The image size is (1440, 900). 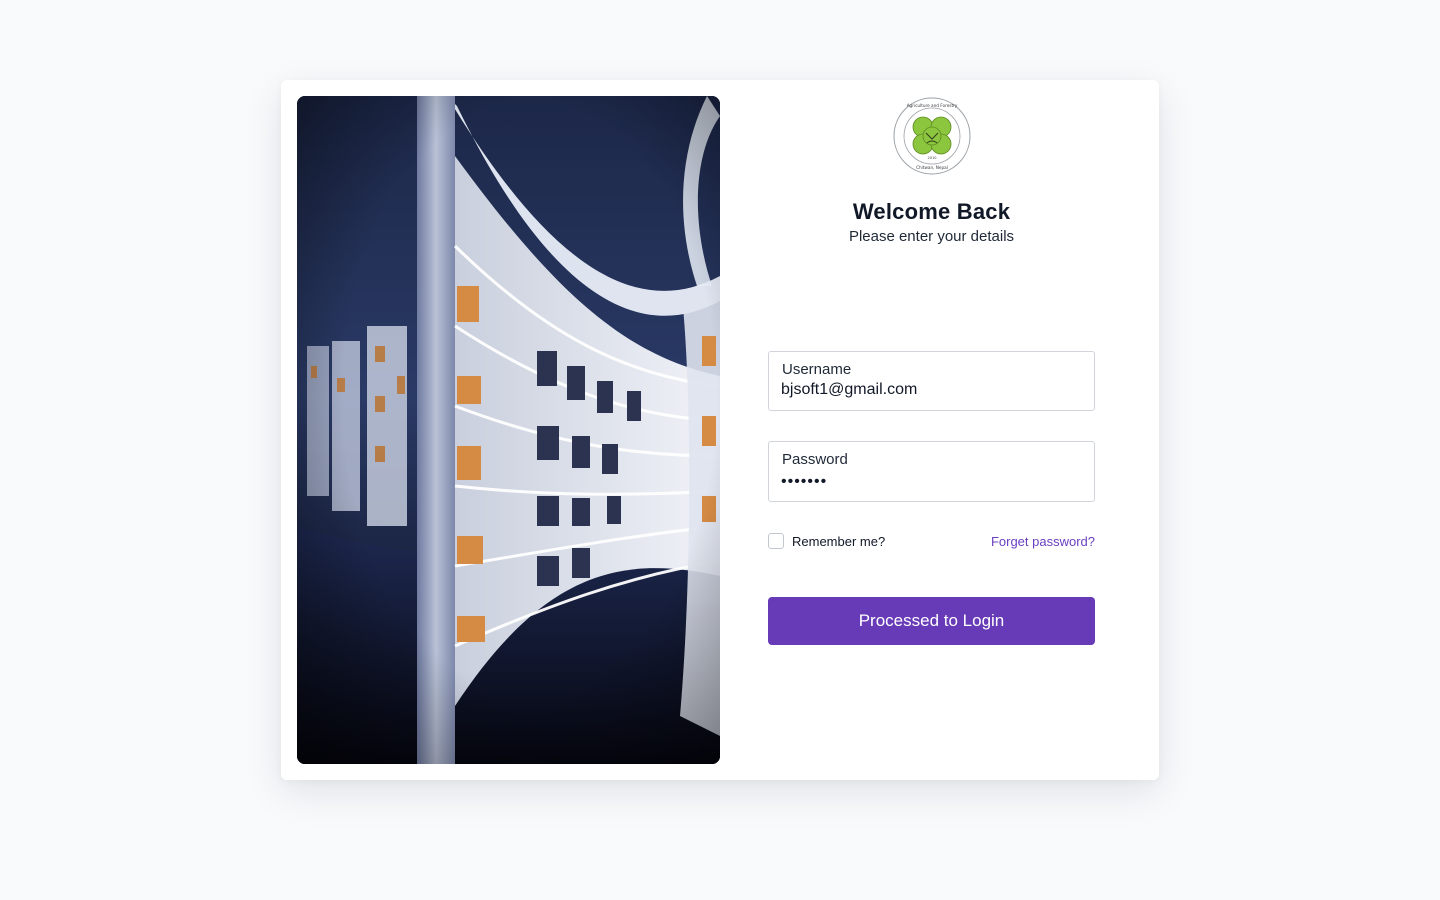 I want to click on page-title: Welcome Back, so click(x=931, y=211).